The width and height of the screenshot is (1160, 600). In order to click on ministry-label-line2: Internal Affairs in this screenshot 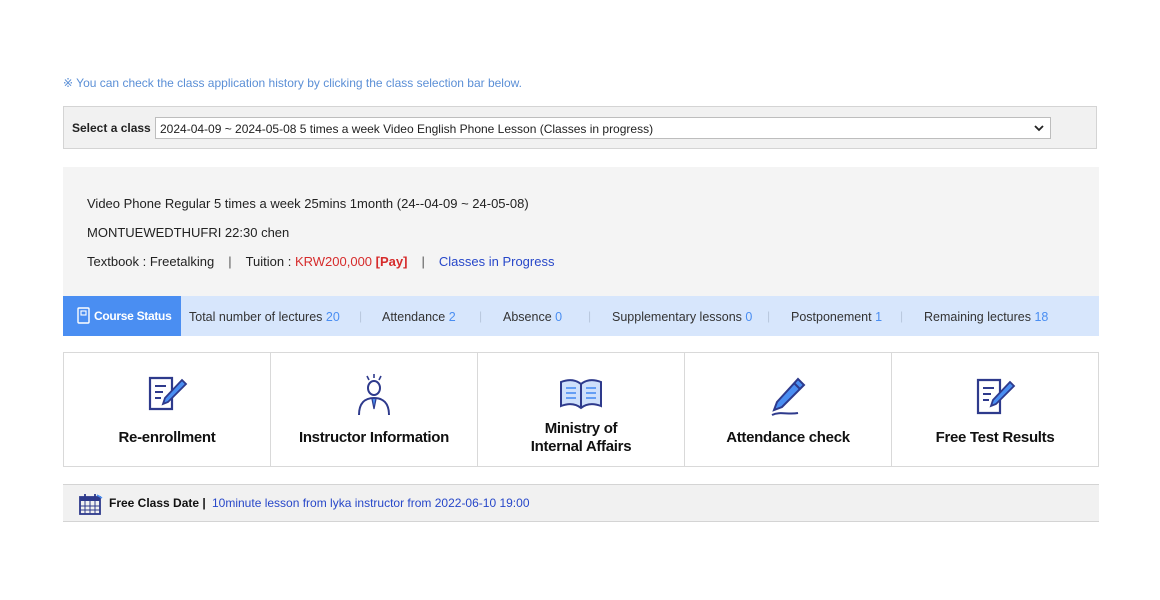, I will do `click(581, 446)`.